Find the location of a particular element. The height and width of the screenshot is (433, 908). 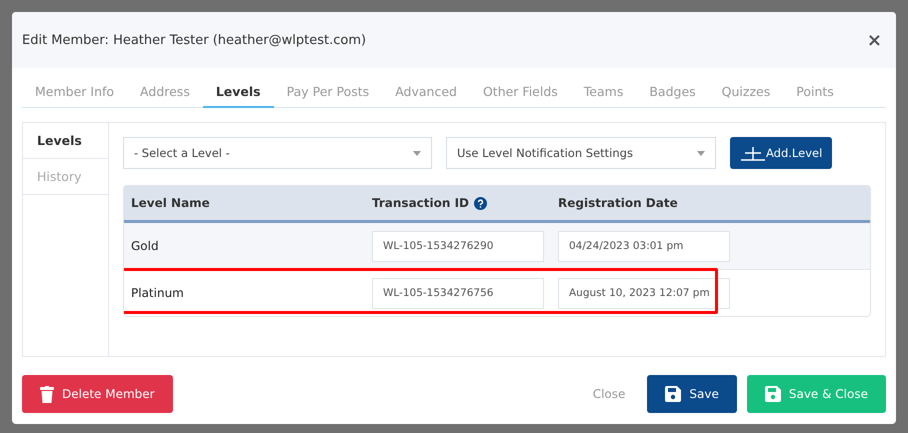

delete-member-button: Delete Member is located at coordinates (97, 394).